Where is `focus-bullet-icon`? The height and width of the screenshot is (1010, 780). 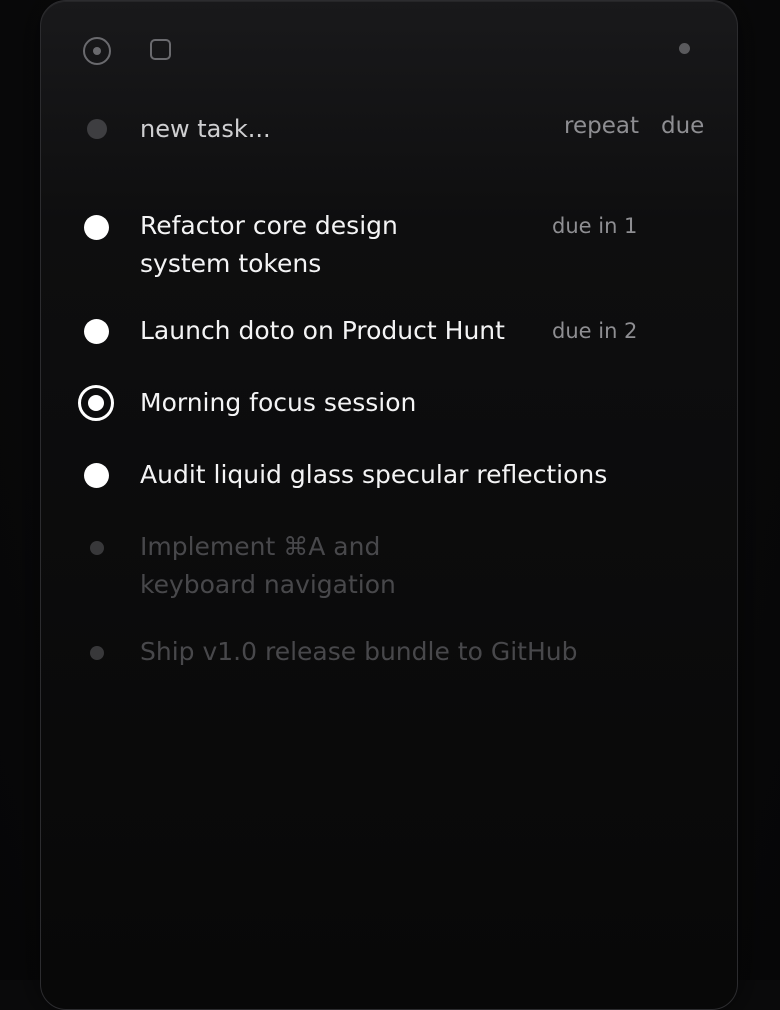 focus-bullet-icon is located at coordinates (96, 403).